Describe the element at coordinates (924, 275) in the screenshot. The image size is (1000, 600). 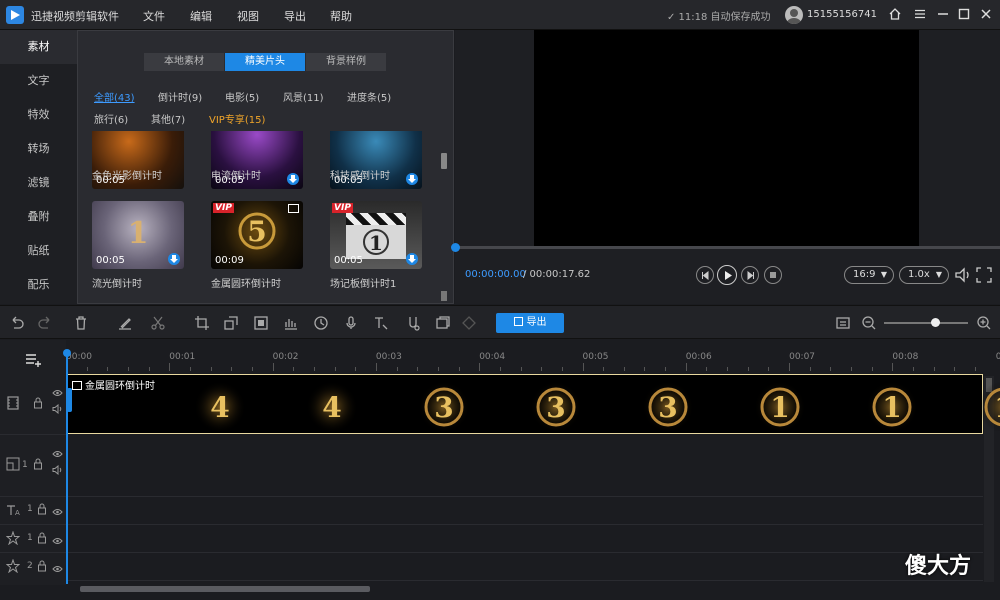
I see `speed-select: 1.0x ▼` at that location.